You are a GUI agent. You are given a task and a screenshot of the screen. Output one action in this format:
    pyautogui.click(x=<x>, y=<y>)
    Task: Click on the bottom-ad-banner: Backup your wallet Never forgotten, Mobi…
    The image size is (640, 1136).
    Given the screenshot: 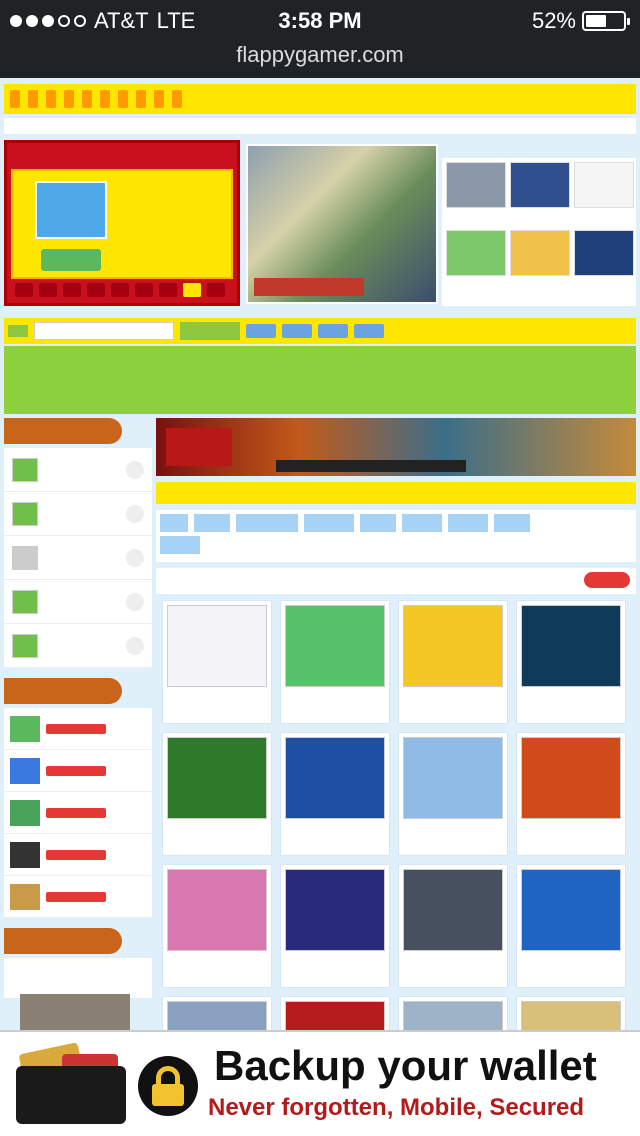 What is the action you would take?
    pyautogui.click(x=320, y=1083)
    